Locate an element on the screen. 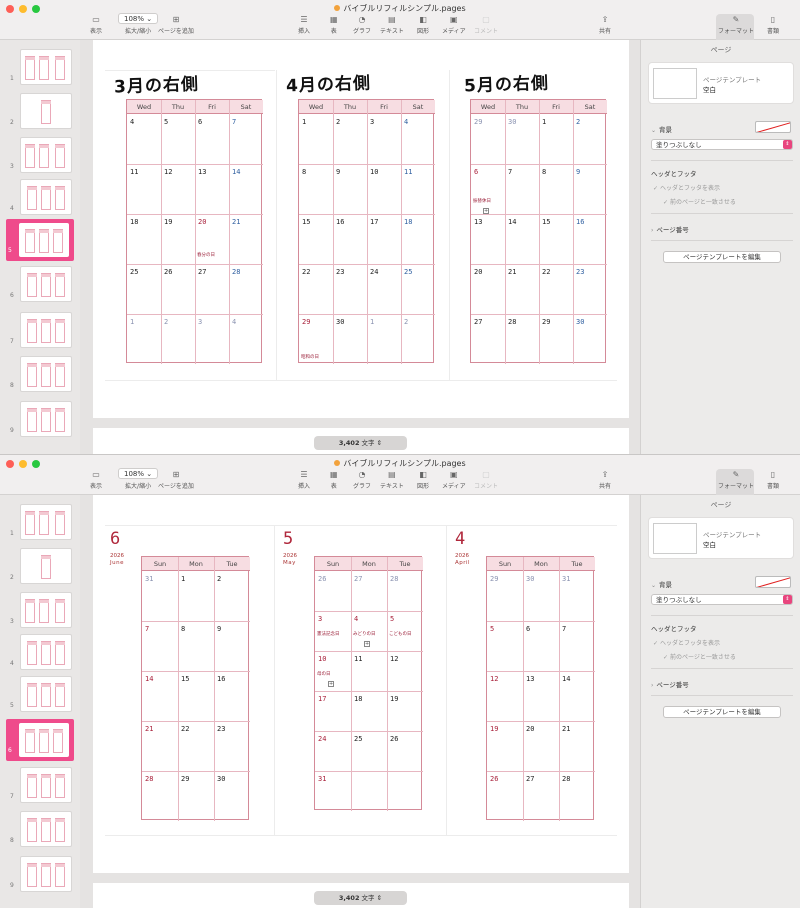 The height and width of the screenshot is (908, 800). date-number: 17 is located at coordinates (374, 222).